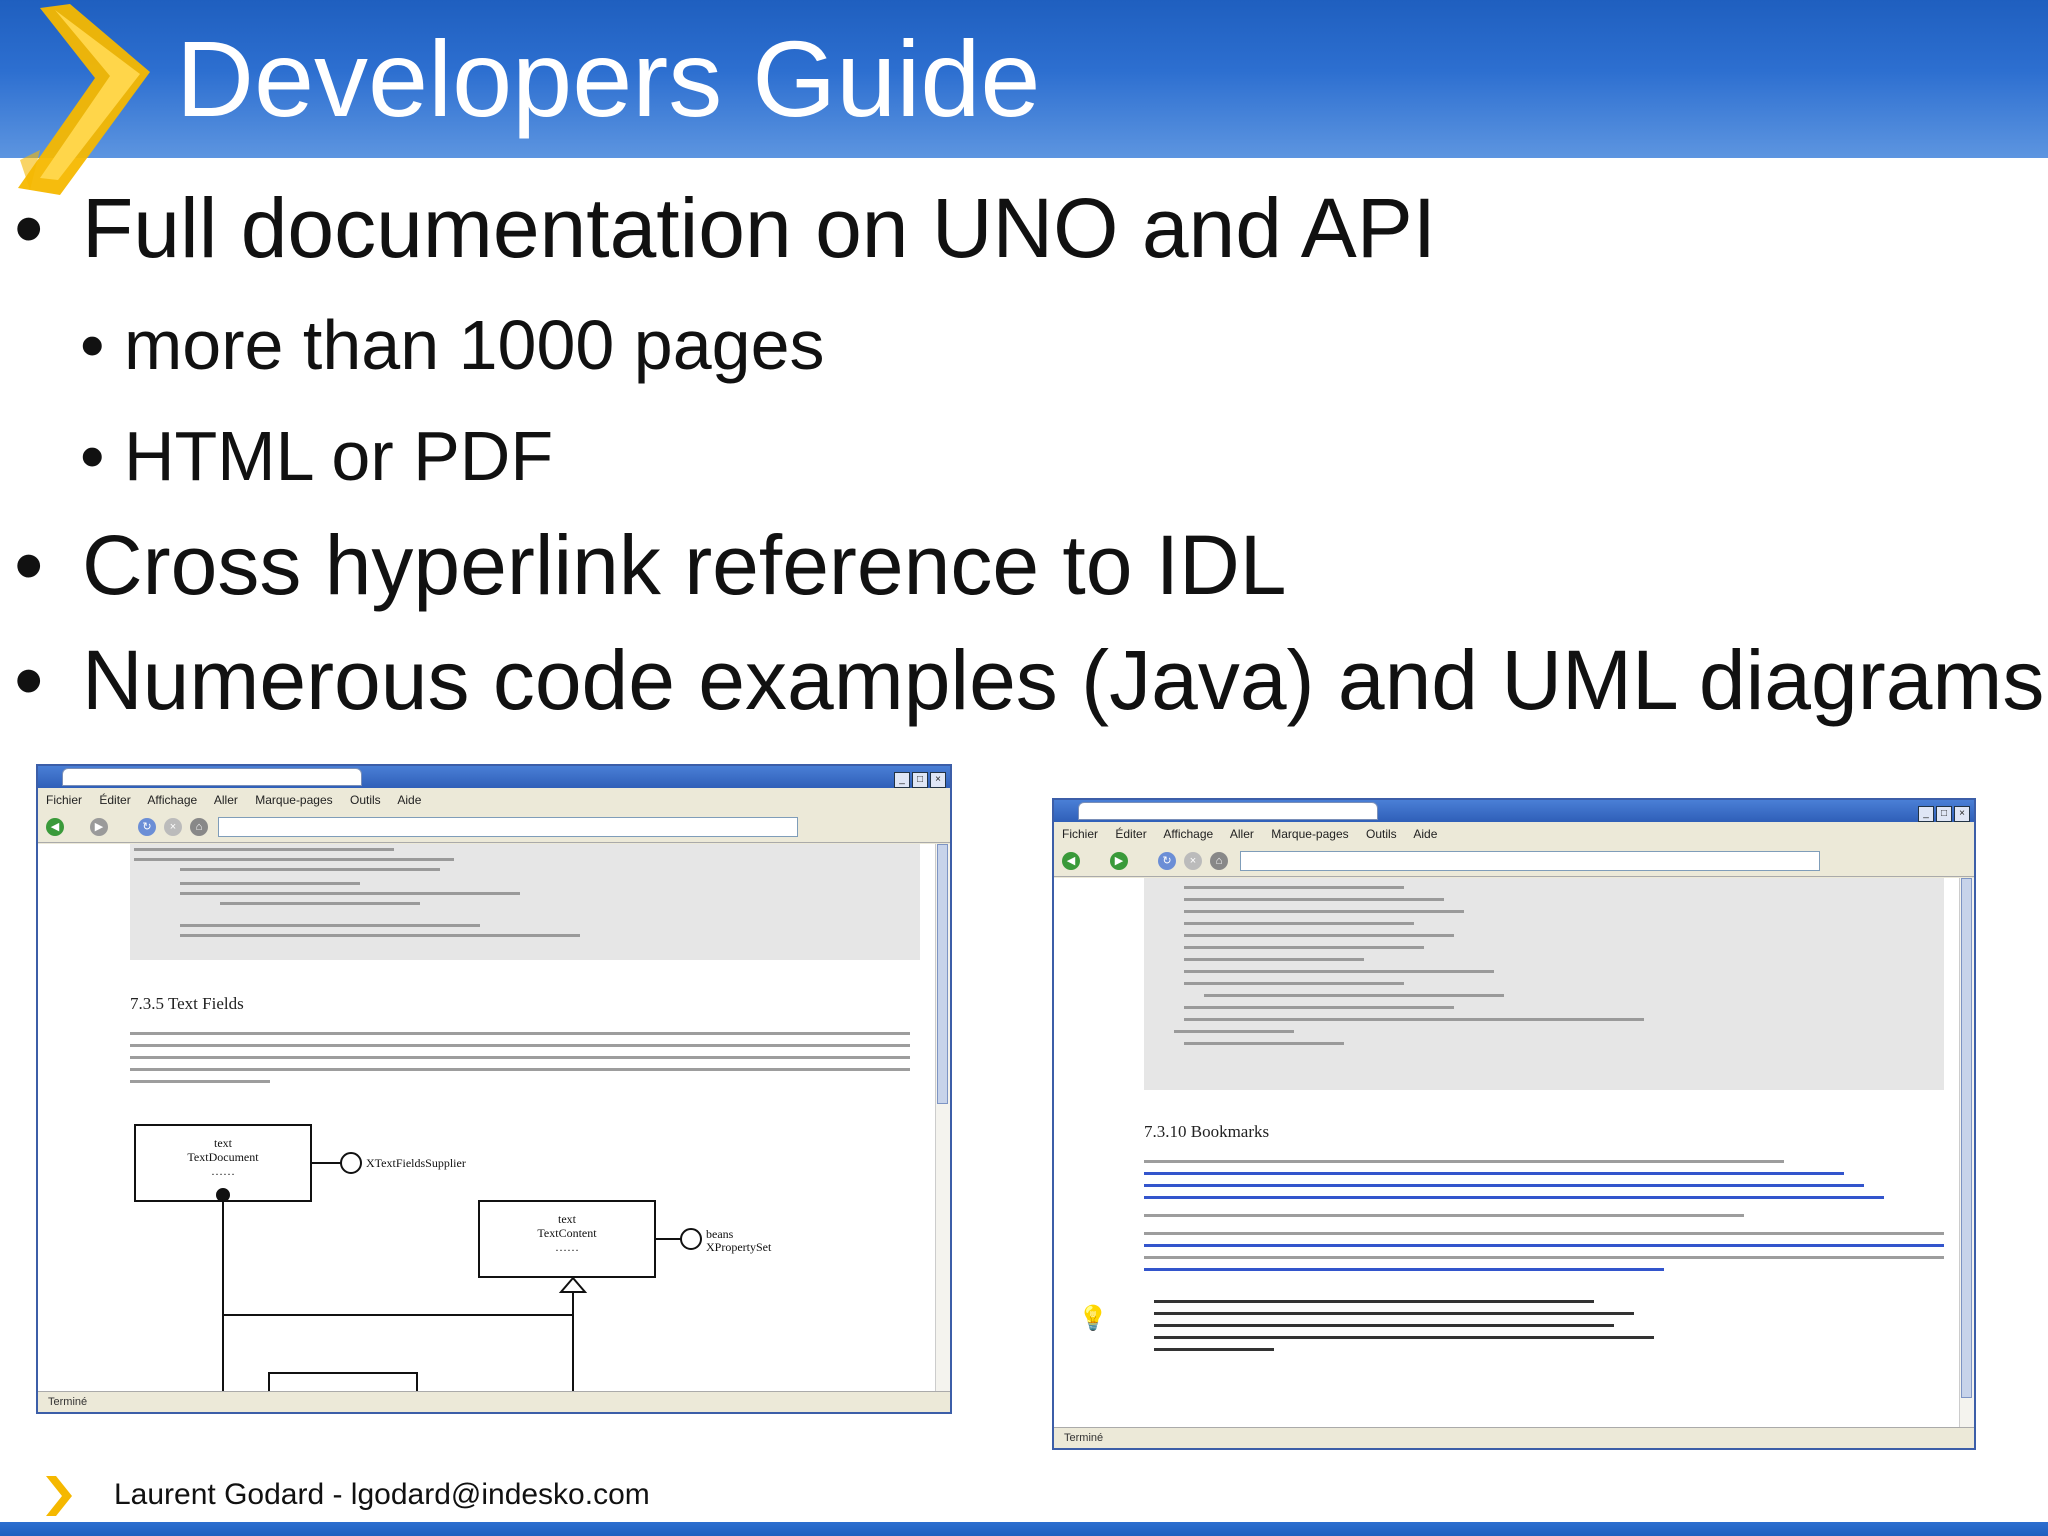 The image size is (2048, 1536). I want to click on footer-author: Laurent Godard - lgodard@indesko.com, so click(382, 1494).